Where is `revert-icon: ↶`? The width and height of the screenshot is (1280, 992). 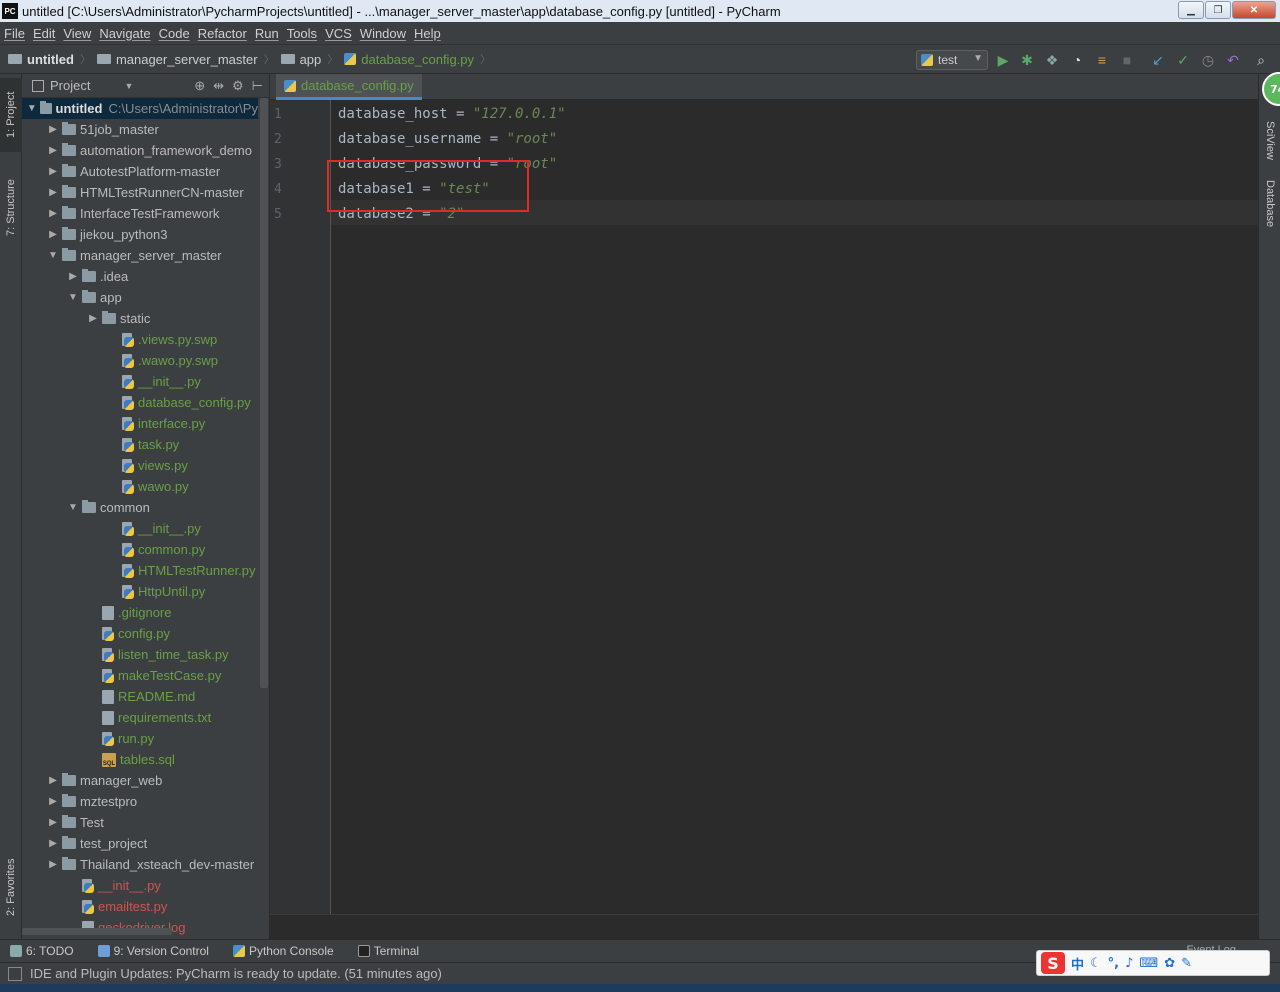
revert-icon: ↶ is located at coordinates (1233, 60).